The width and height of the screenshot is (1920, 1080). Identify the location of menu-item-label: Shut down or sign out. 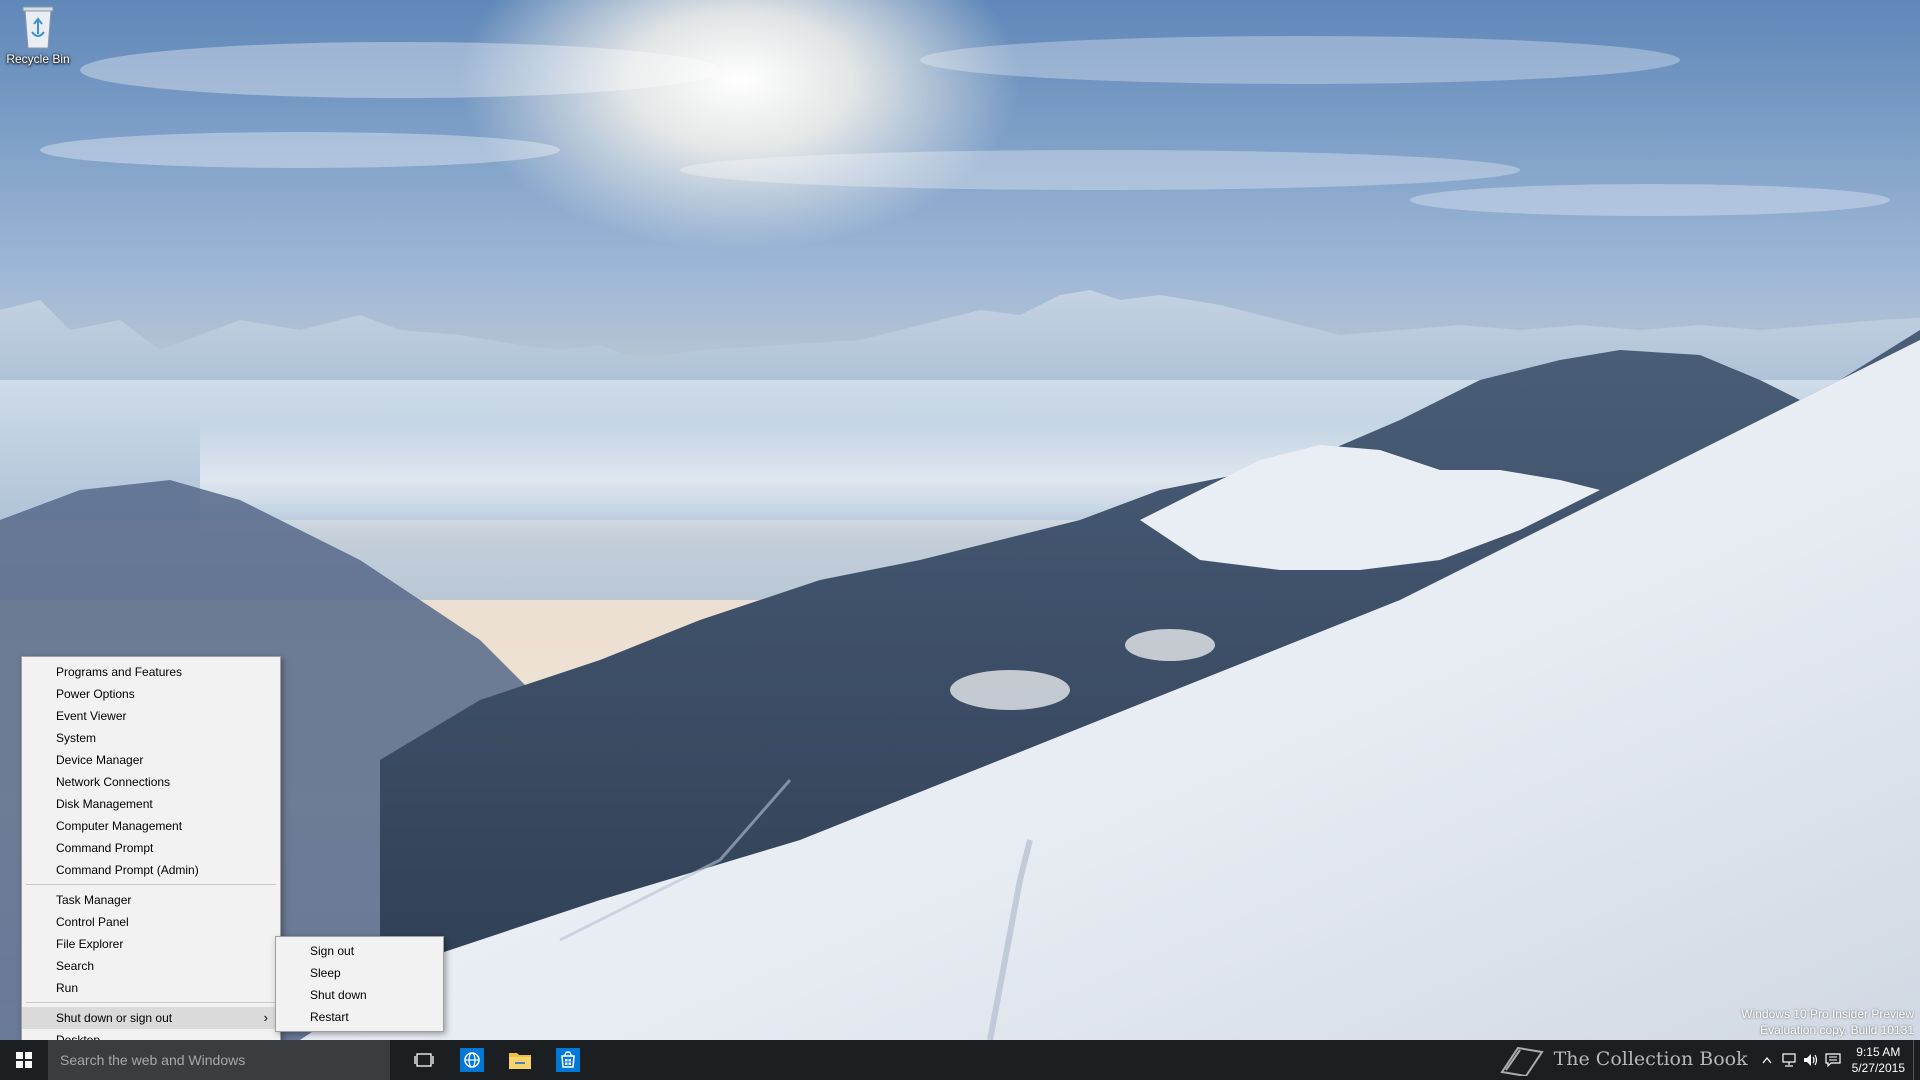
(114, 1018).